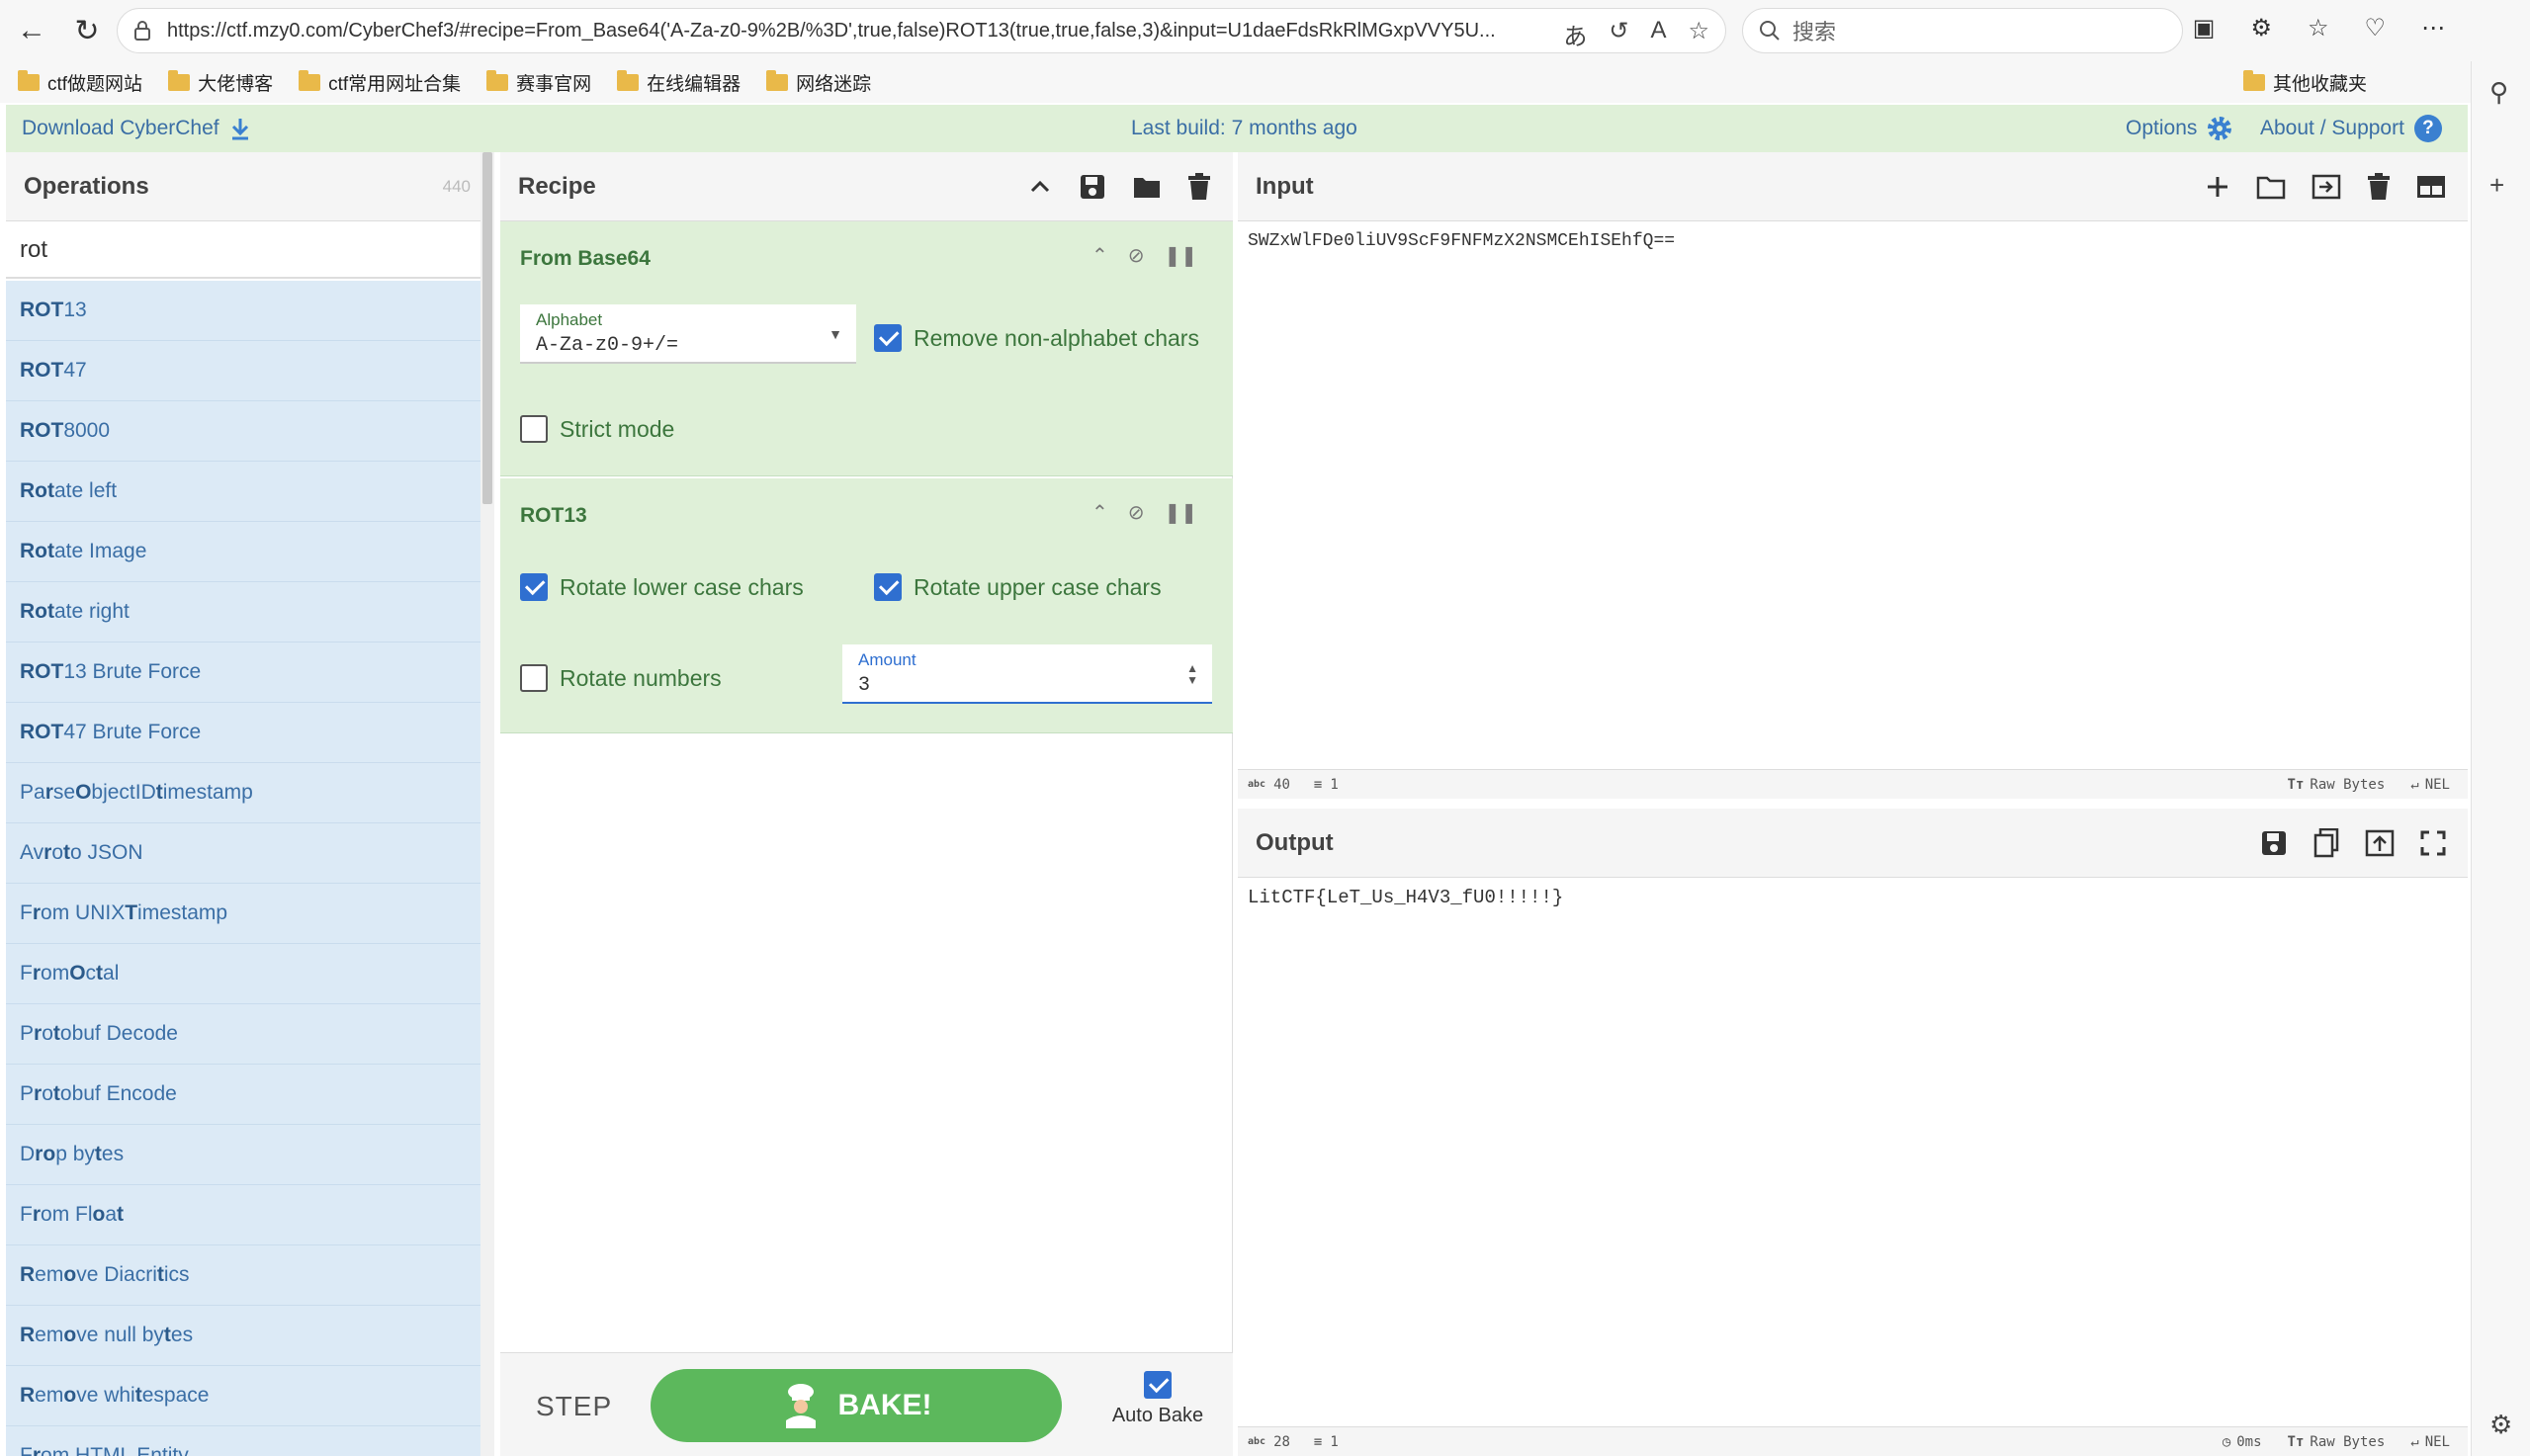  I want to click on operation-item: Rem o ve null by t es, so click(243, 1336).